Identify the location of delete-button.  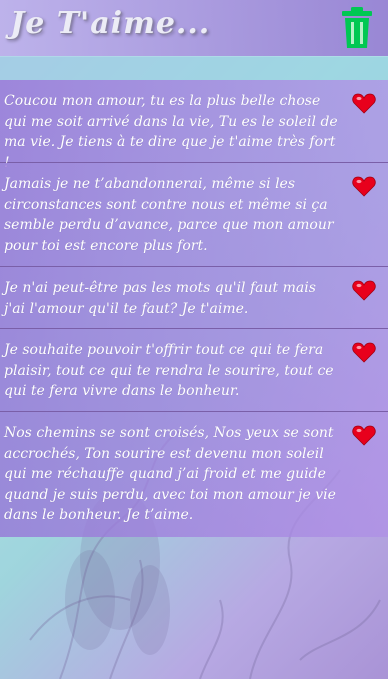
(357, 28).